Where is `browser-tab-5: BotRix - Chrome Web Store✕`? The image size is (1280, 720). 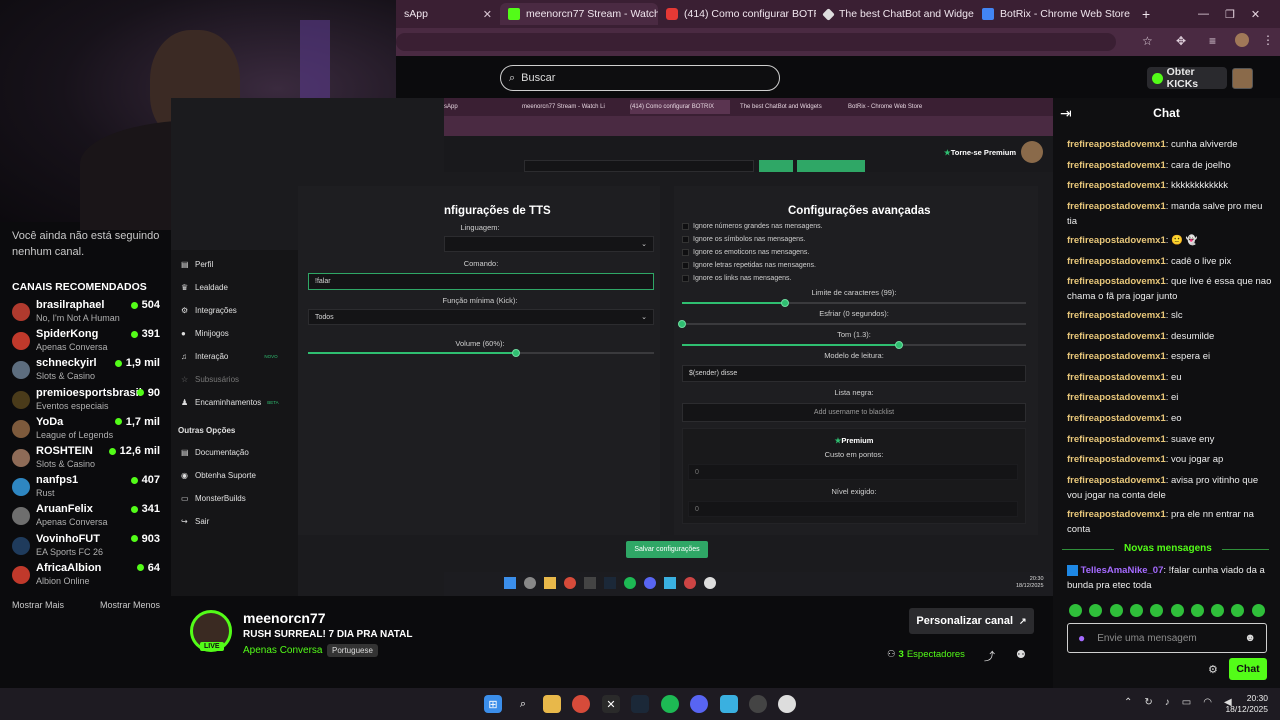 browser-tab-5: BotRix - Chrome Web Store✕ is located at coordinates (1053, 14).